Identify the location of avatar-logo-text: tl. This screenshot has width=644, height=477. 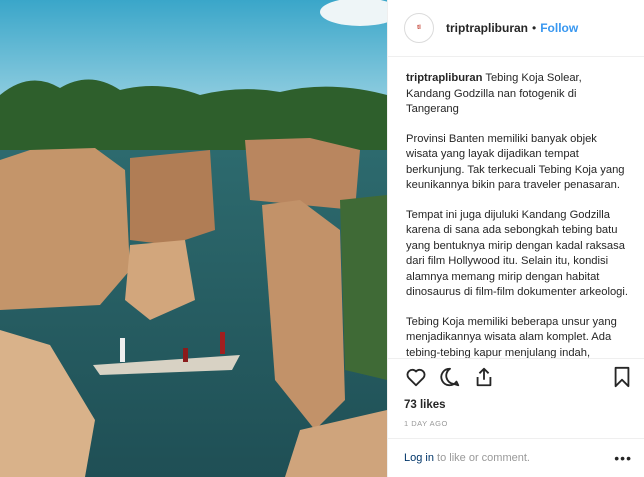
(419, 28).